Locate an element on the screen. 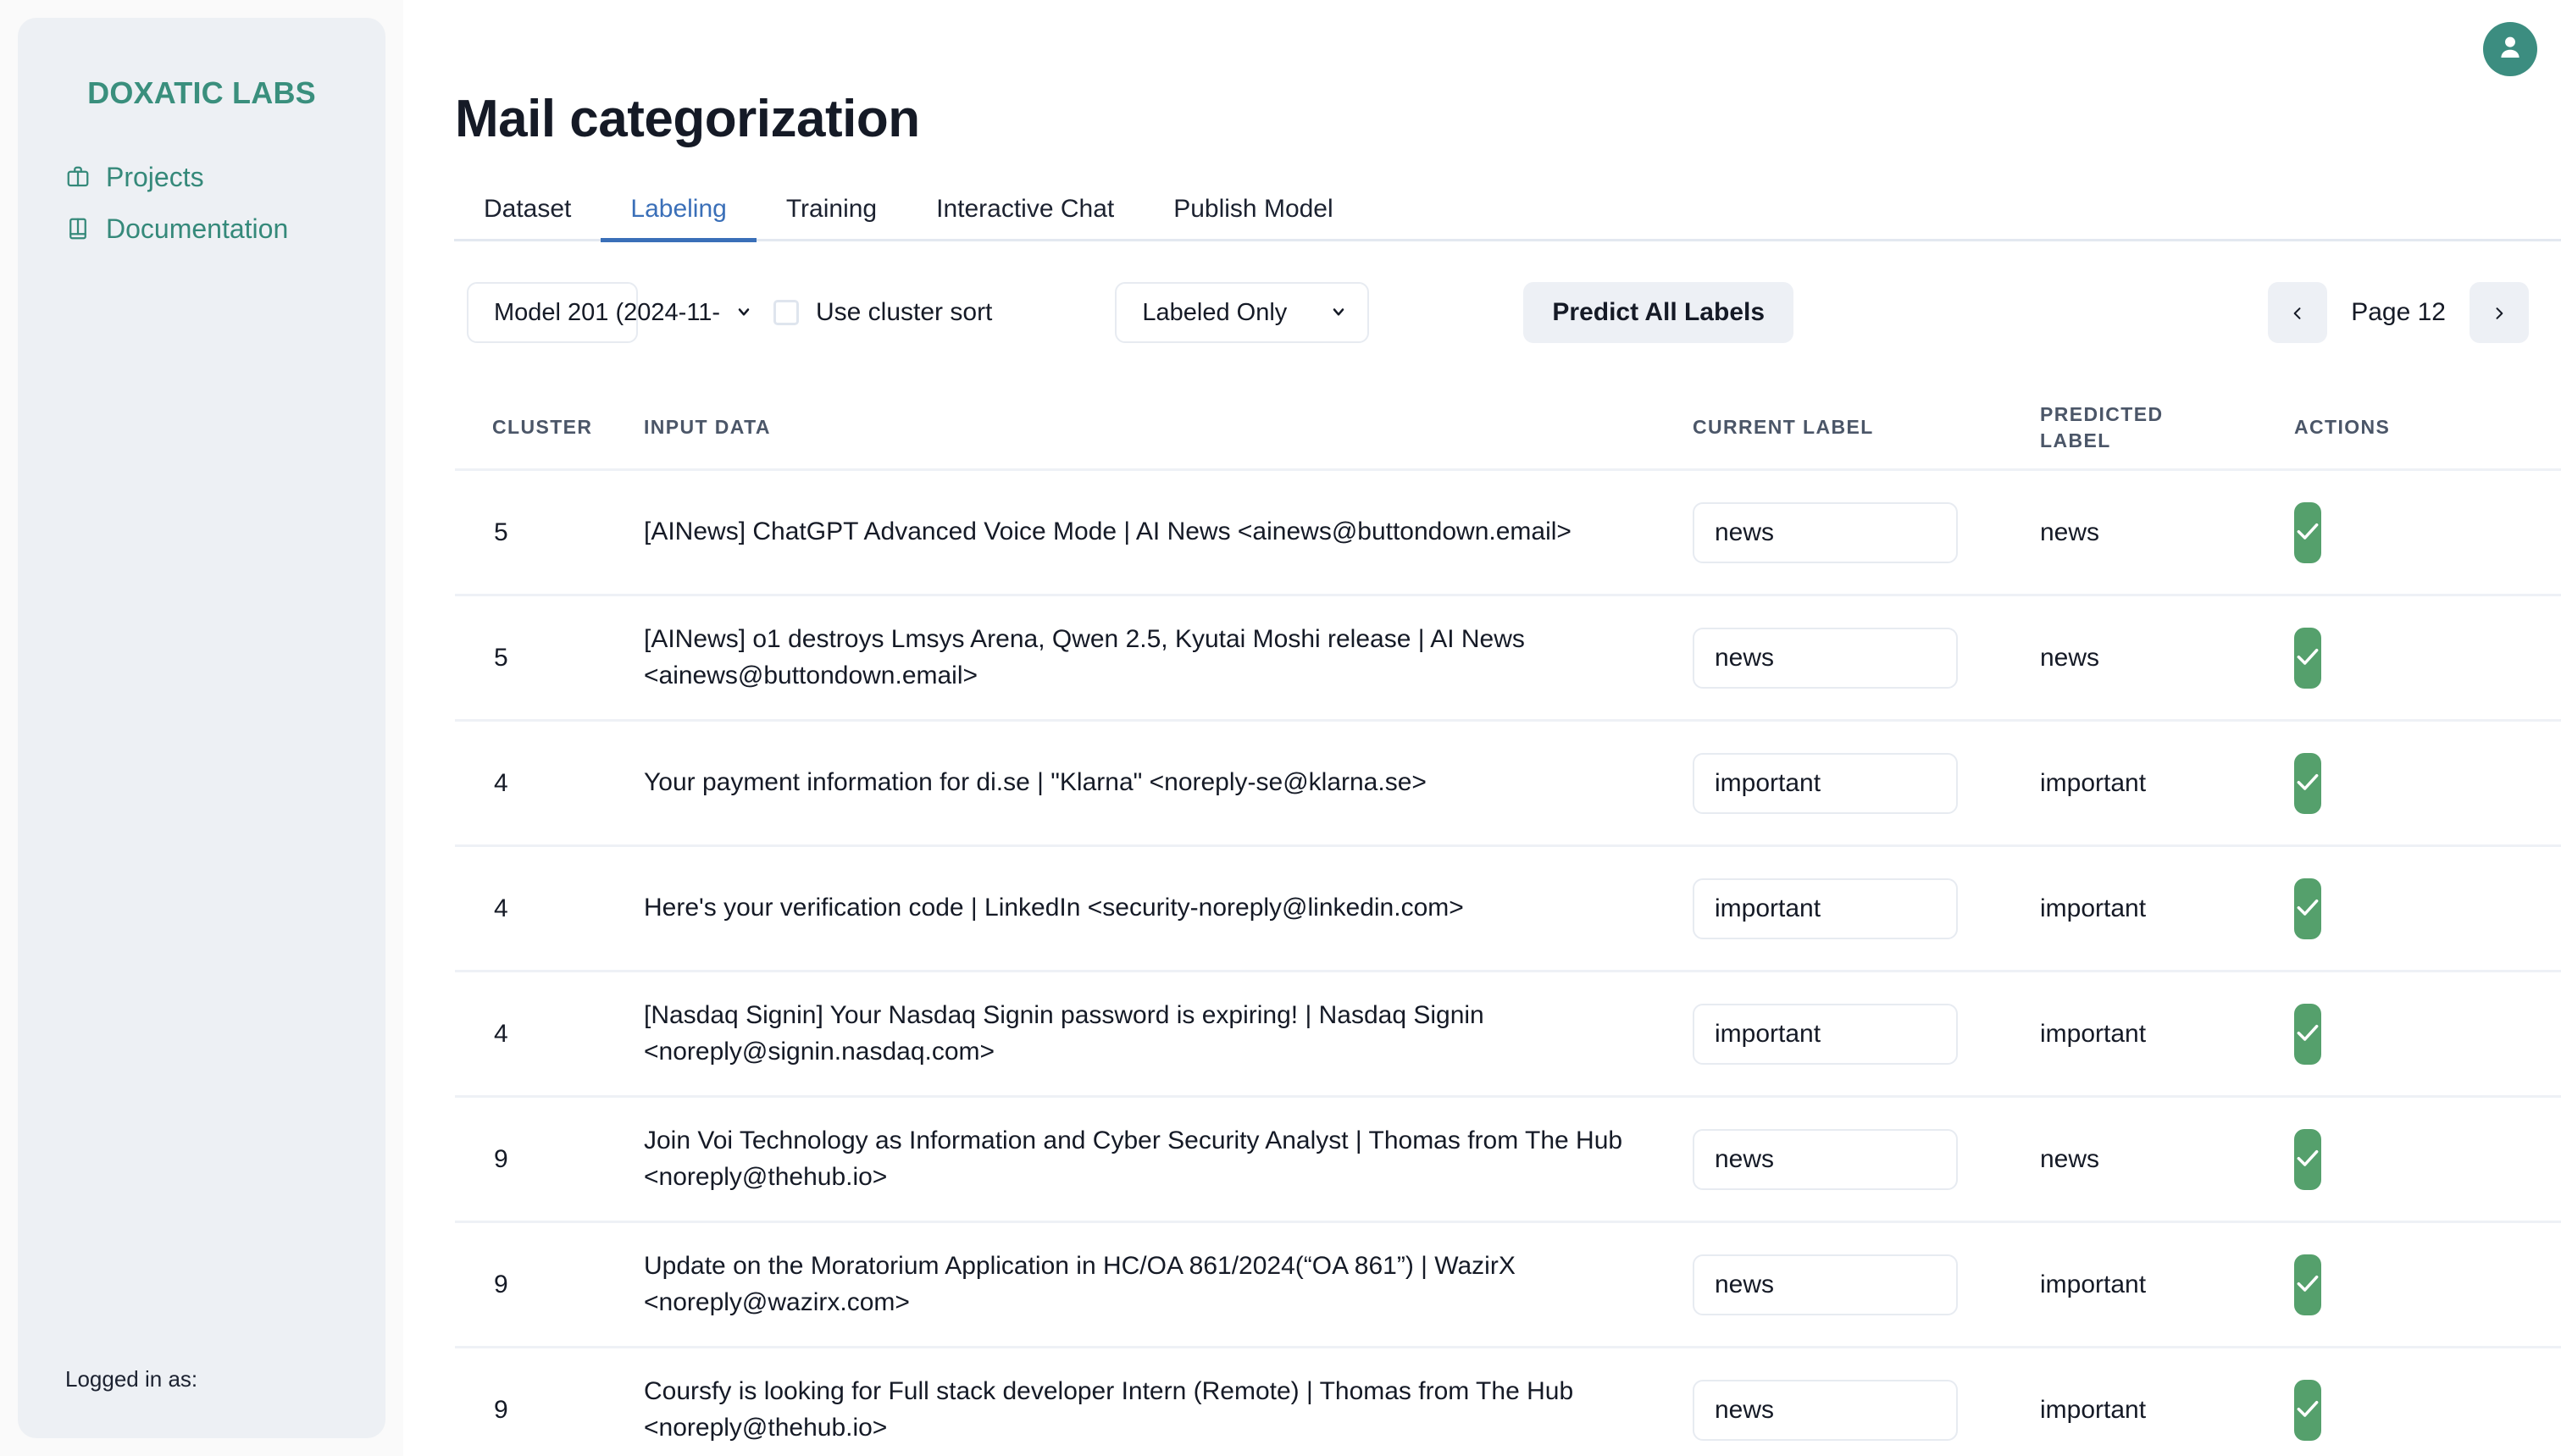 The image size is (2561, 1456). sidebar-item-label: Documentation is located at coordinates (197, 228).